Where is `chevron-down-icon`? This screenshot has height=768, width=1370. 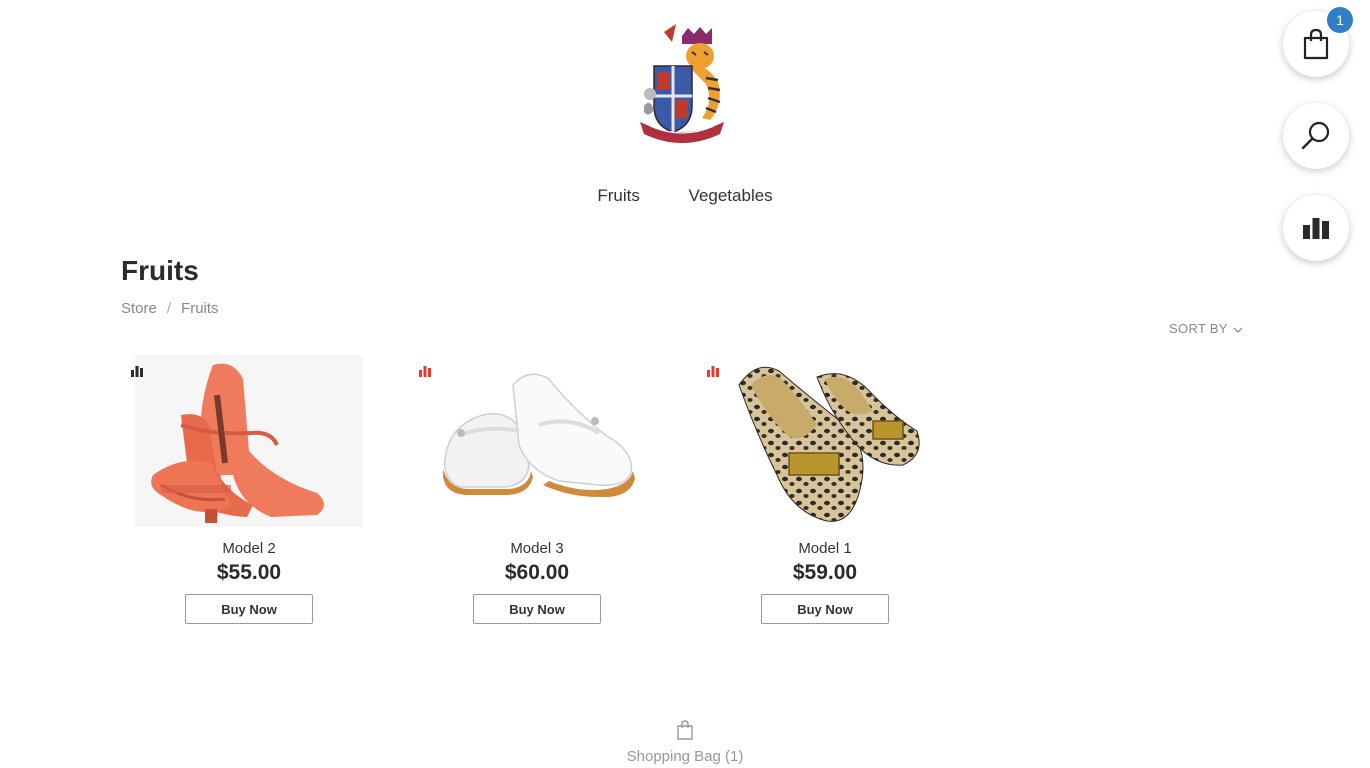
chevron-down-icon is located at coordinates (1238, 330).